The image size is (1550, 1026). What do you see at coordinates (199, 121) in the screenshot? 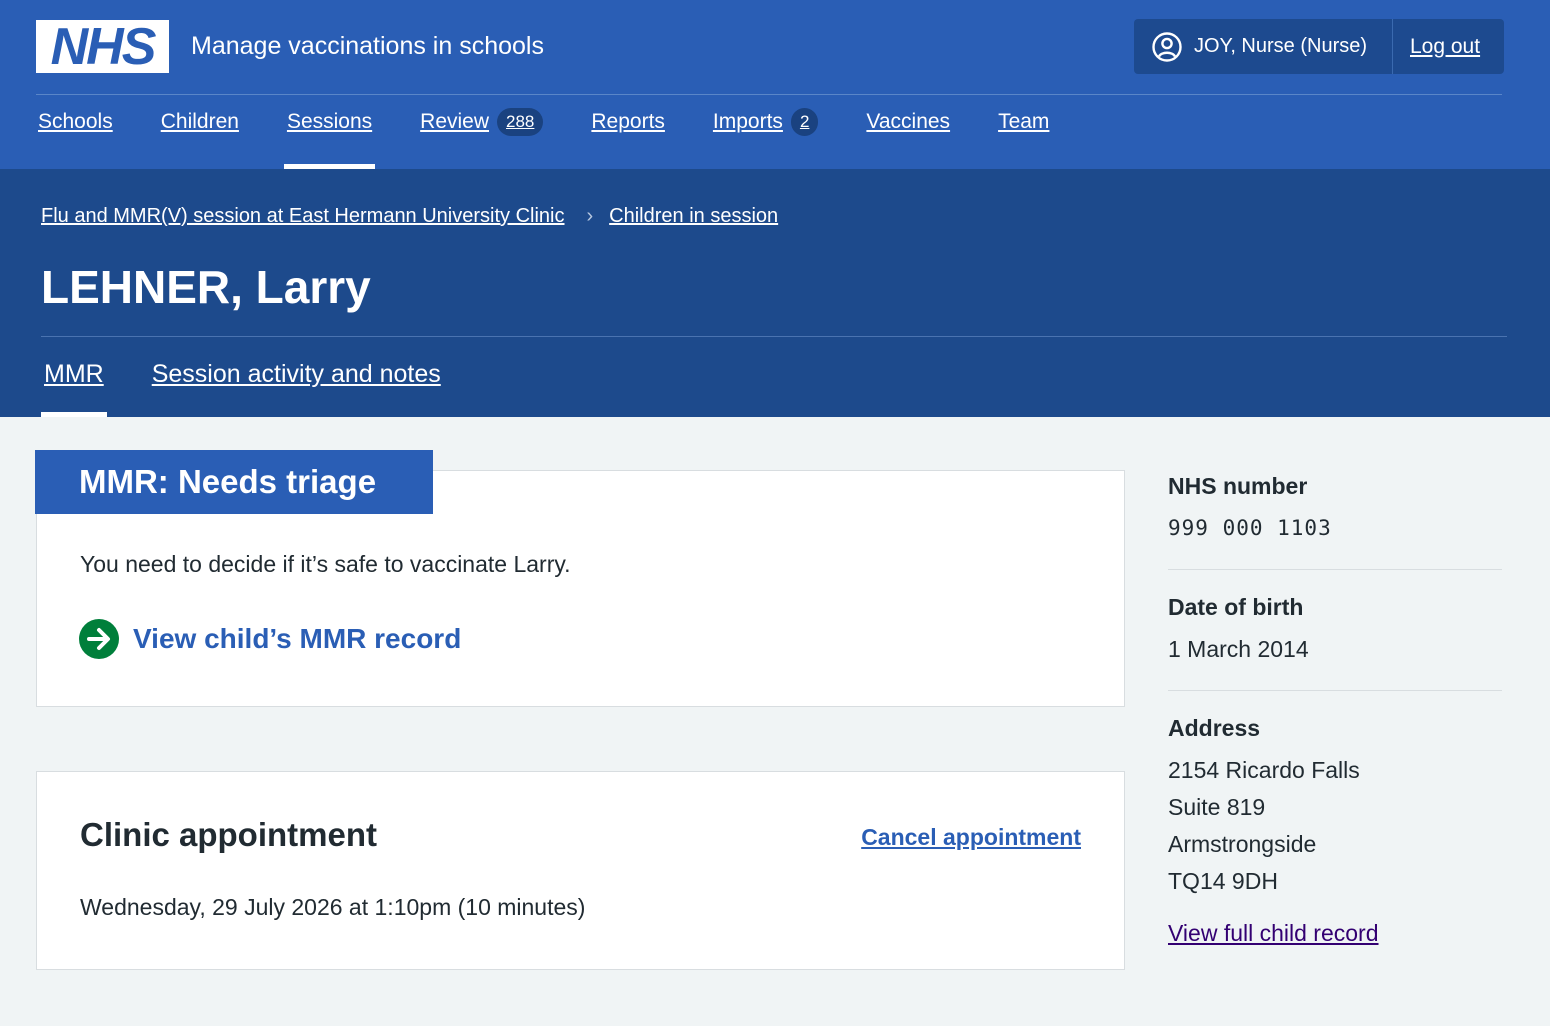
I see `nav-label: Children` at bounding box center [199, 121].